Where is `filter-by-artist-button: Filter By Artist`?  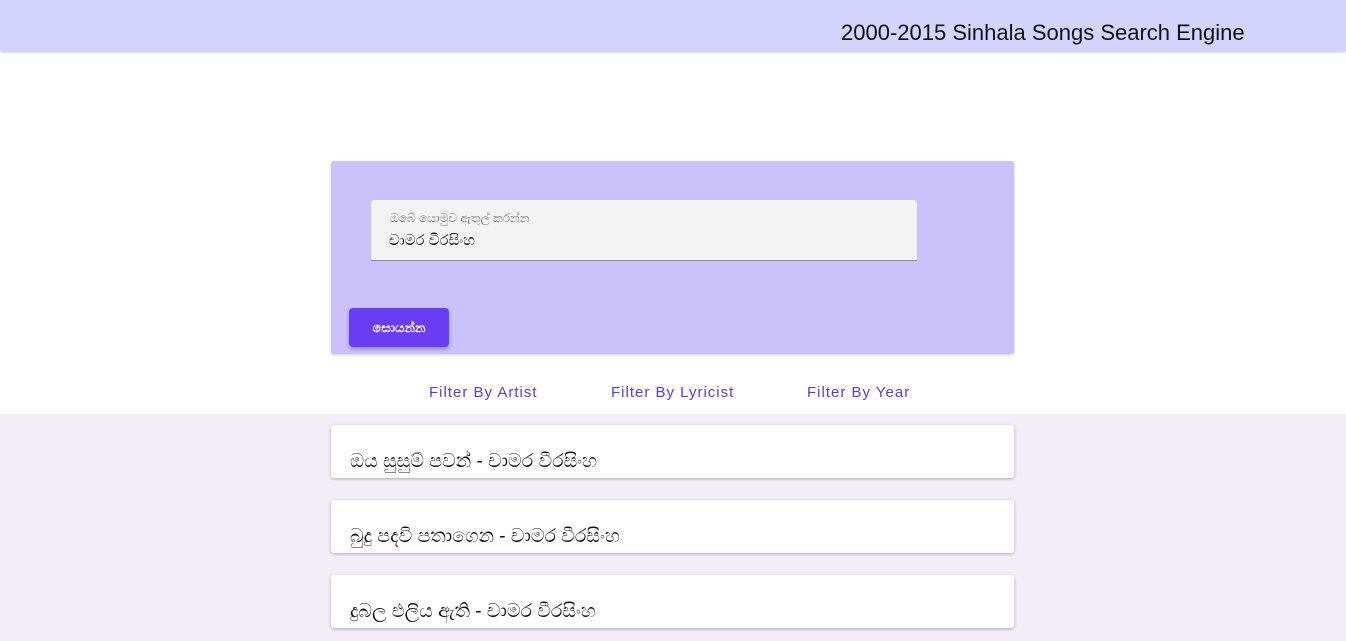 filter-by-artist-button: Filter By Artist is located at coordinates (483, 392).